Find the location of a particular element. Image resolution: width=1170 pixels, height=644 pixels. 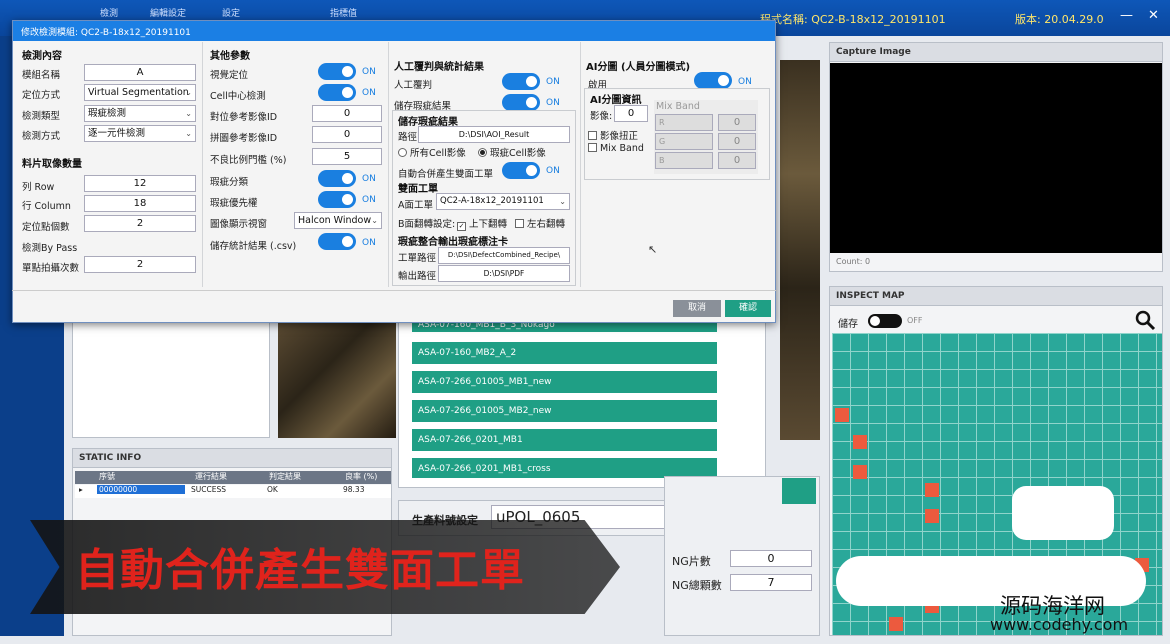

ai-image-input: 0 is located at coordinates (631, 113).